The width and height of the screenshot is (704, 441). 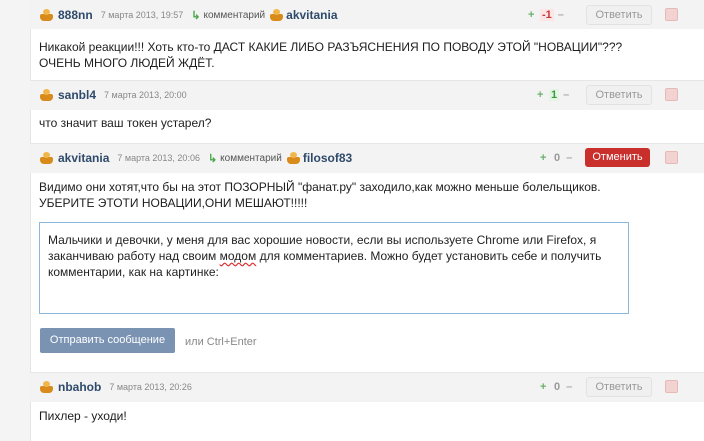 I want to click on send-message-button: Отправить сообщение, so click(x=107, y=340).